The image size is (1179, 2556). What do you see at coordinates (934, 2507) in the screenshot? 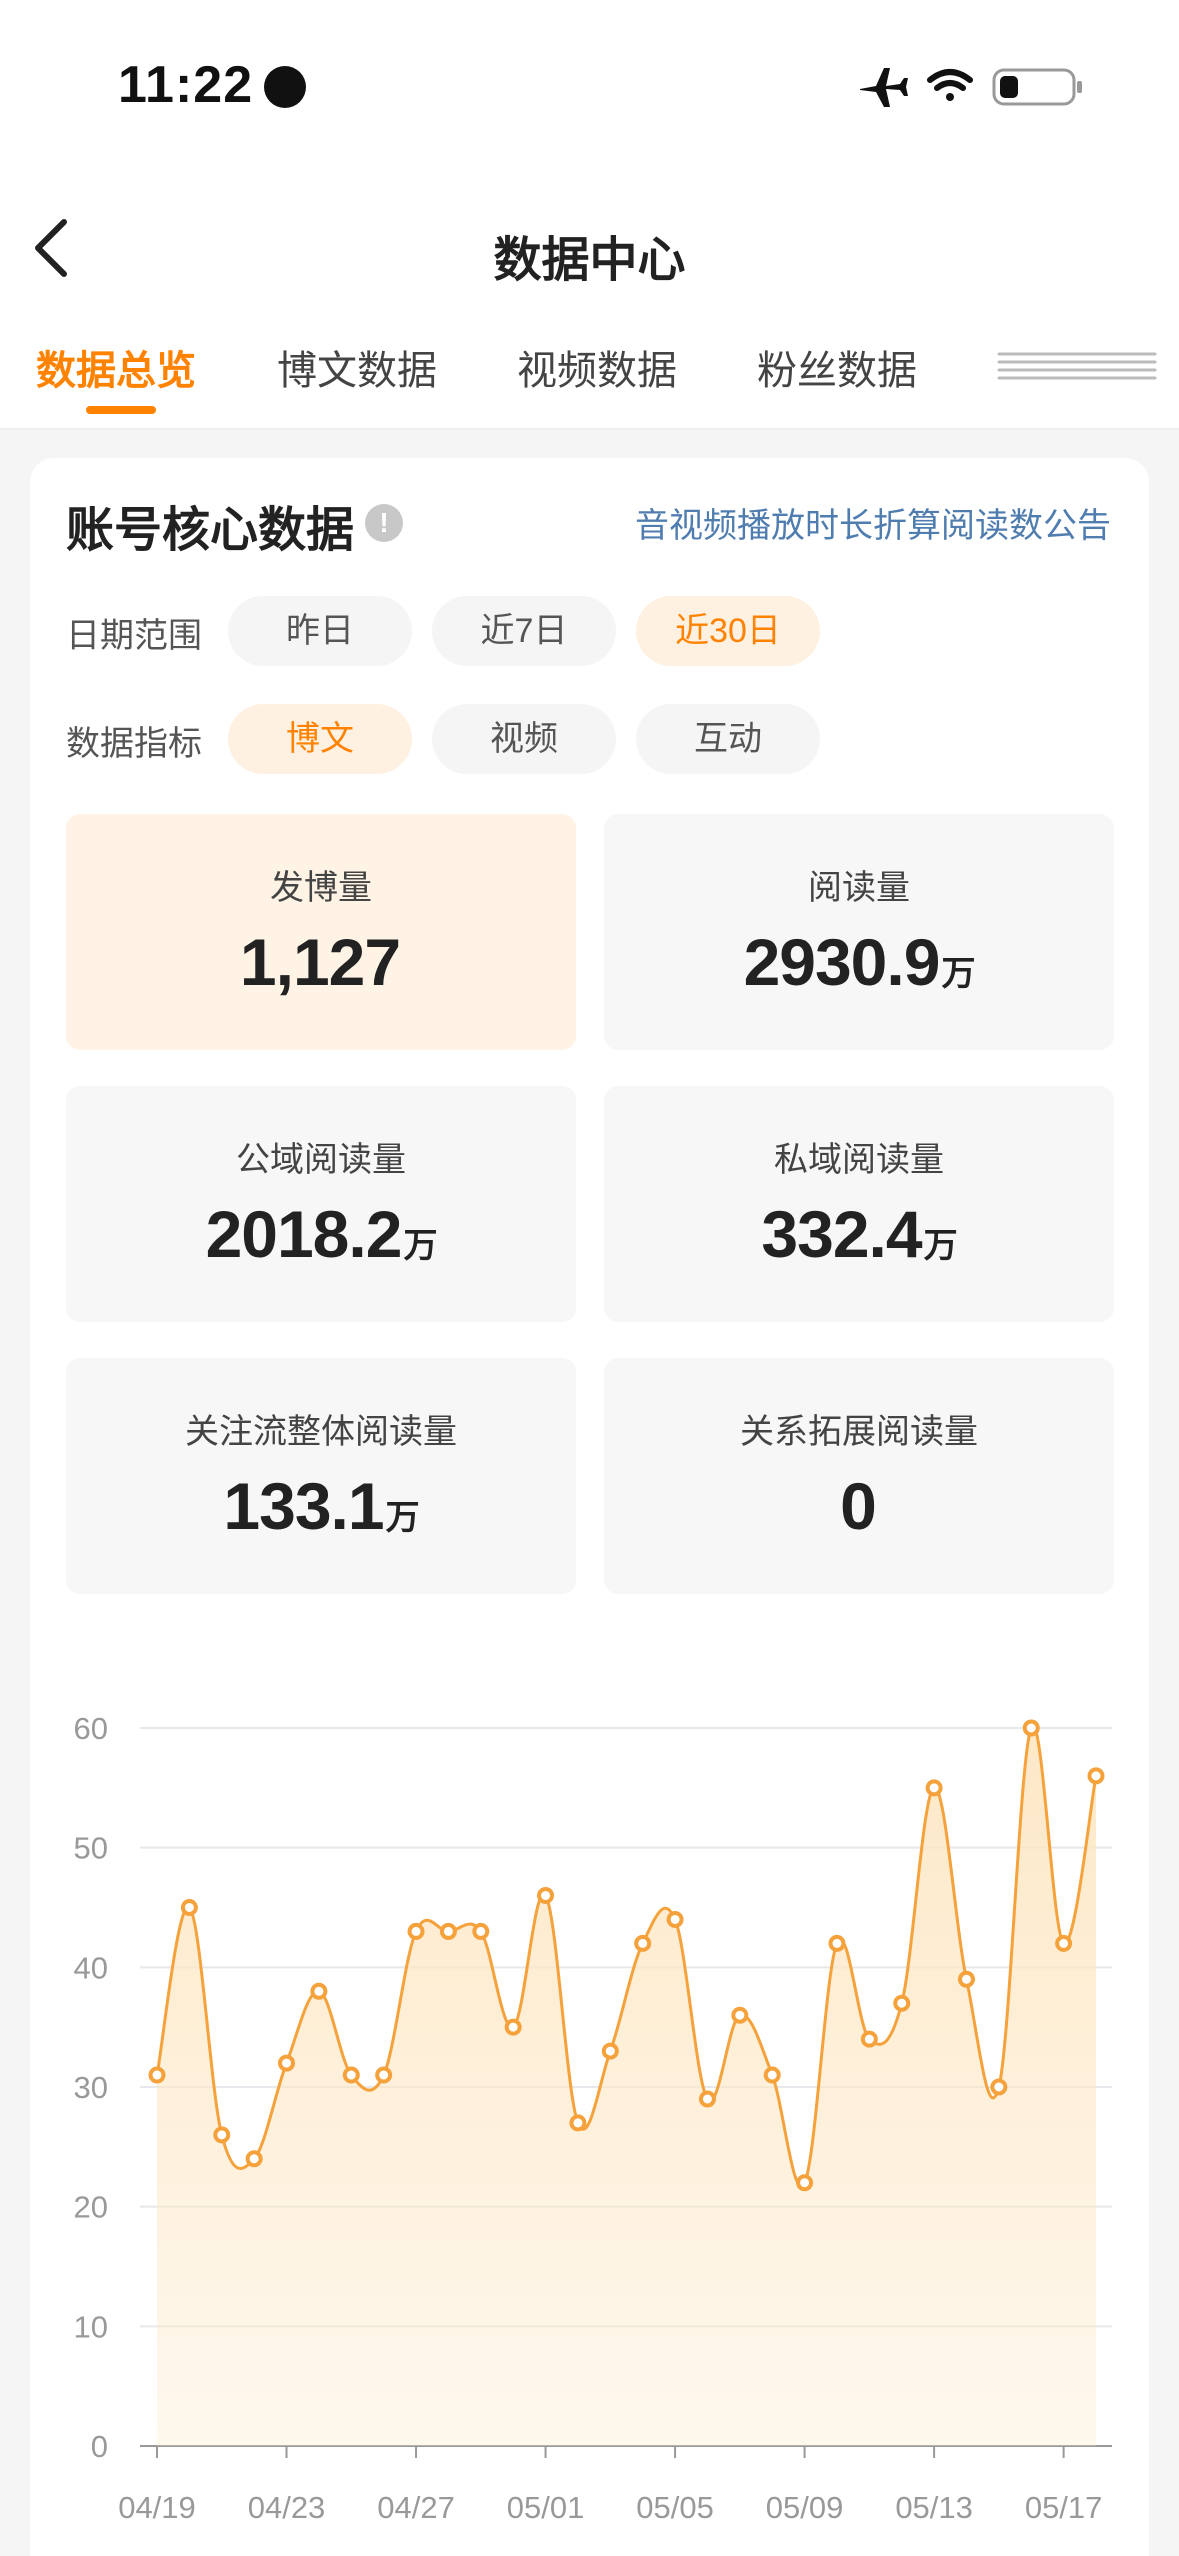
I see `x-tick-label: 05/13` at bounding box center [934, 2507].